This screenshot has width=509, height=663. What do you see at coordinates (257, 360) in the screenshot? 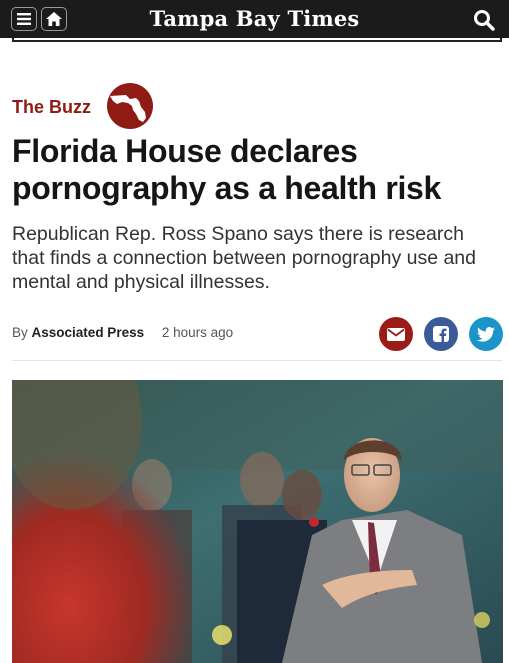
I see `byline-divider` at bounding box center [257, 360].